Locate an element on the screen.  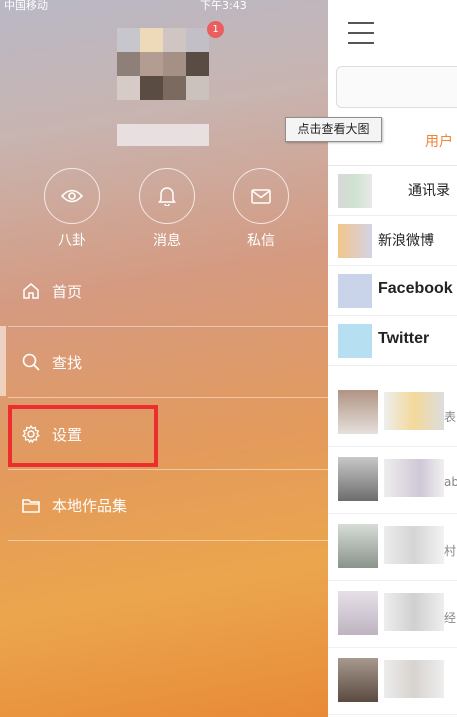
eye-icon is located at coordinates (72, 196).